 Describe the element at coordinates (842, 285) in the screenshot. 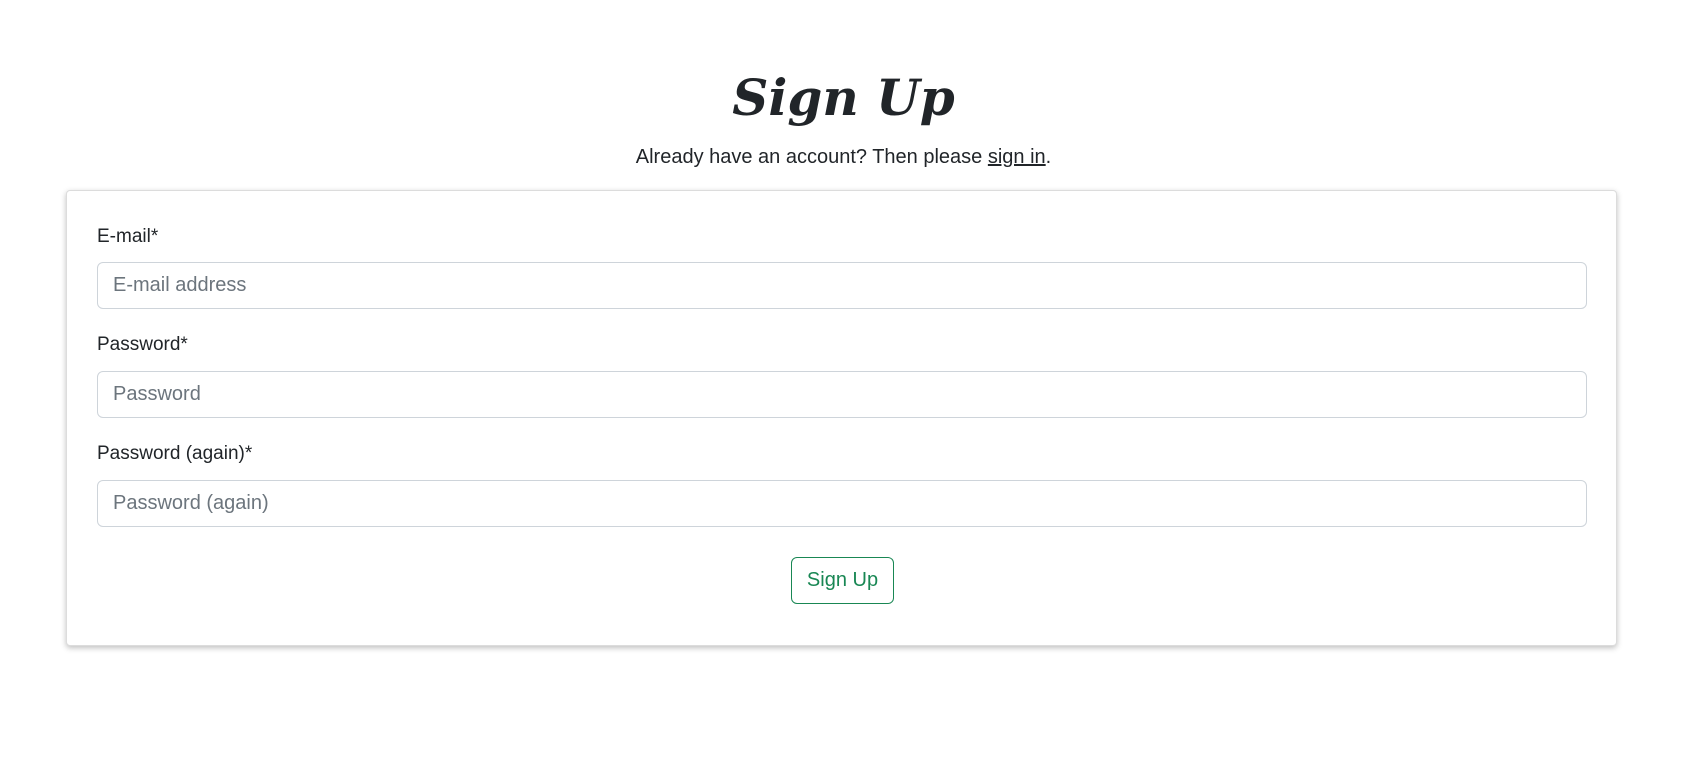

I see `email-field` at that location.